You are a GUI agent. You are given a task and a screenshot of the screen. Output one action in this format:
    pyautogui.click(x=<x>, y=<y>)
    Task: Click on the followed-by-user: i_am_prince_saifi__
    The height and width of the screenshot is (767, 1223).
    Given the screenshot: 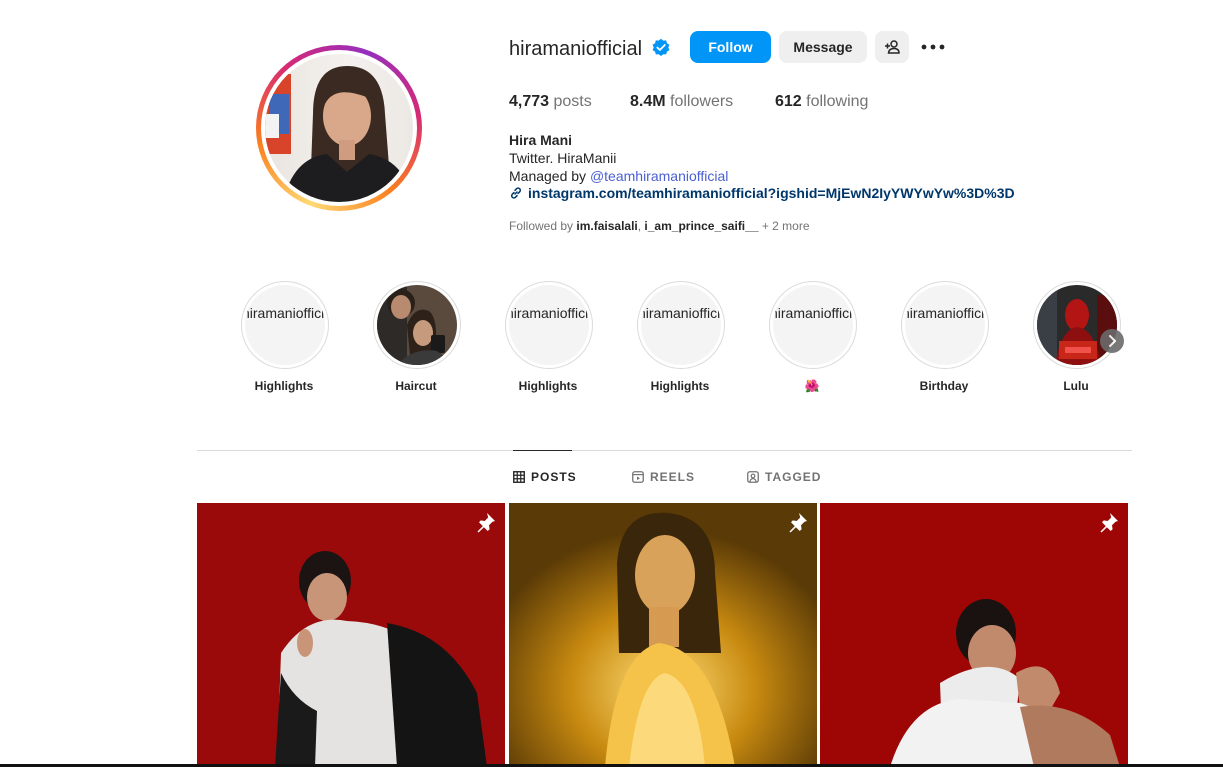 What is the action you would take?
    pyautogui.click(x=701, y=226)
    